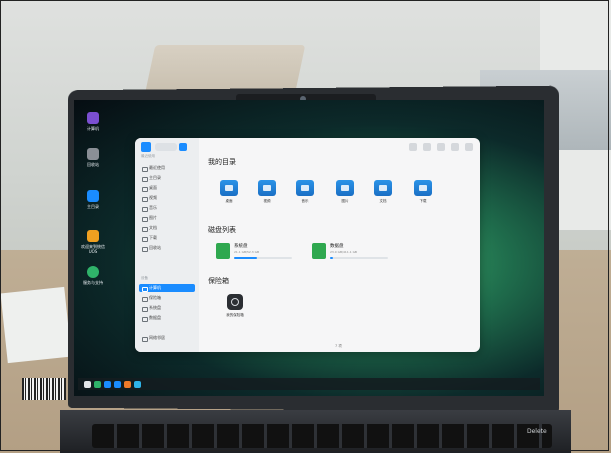 Image resolution: width=611 pixels, height=453 pixels. Describe the element at coordinates (157, 337) in the screenshot. I see `sidebar-item-label: 网络邻居` at that location.